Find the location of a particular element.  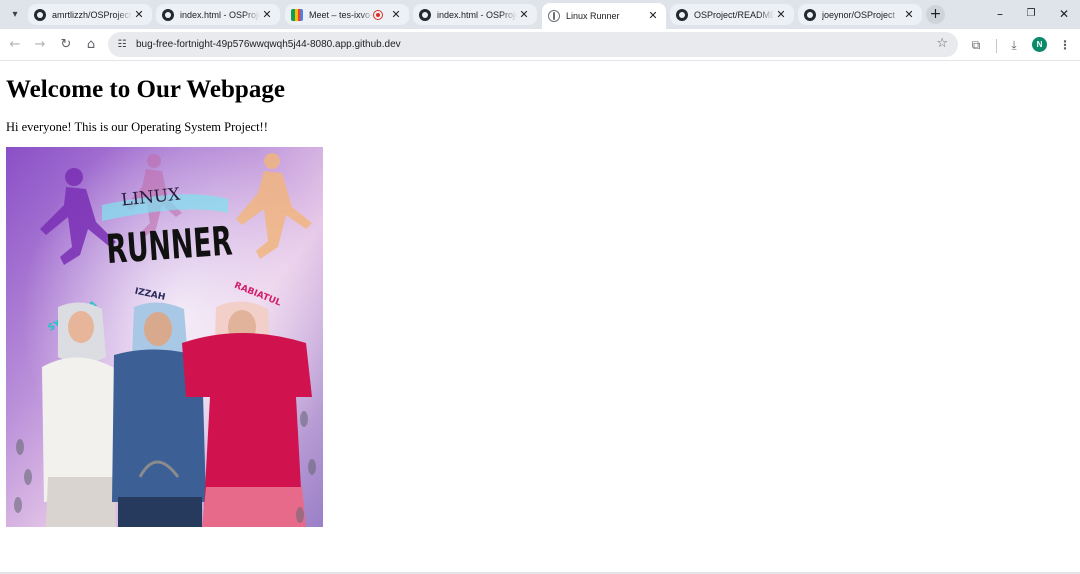

tab-index-html-2: index.html - OSProje ✕ is located at coordinates (475, 14).